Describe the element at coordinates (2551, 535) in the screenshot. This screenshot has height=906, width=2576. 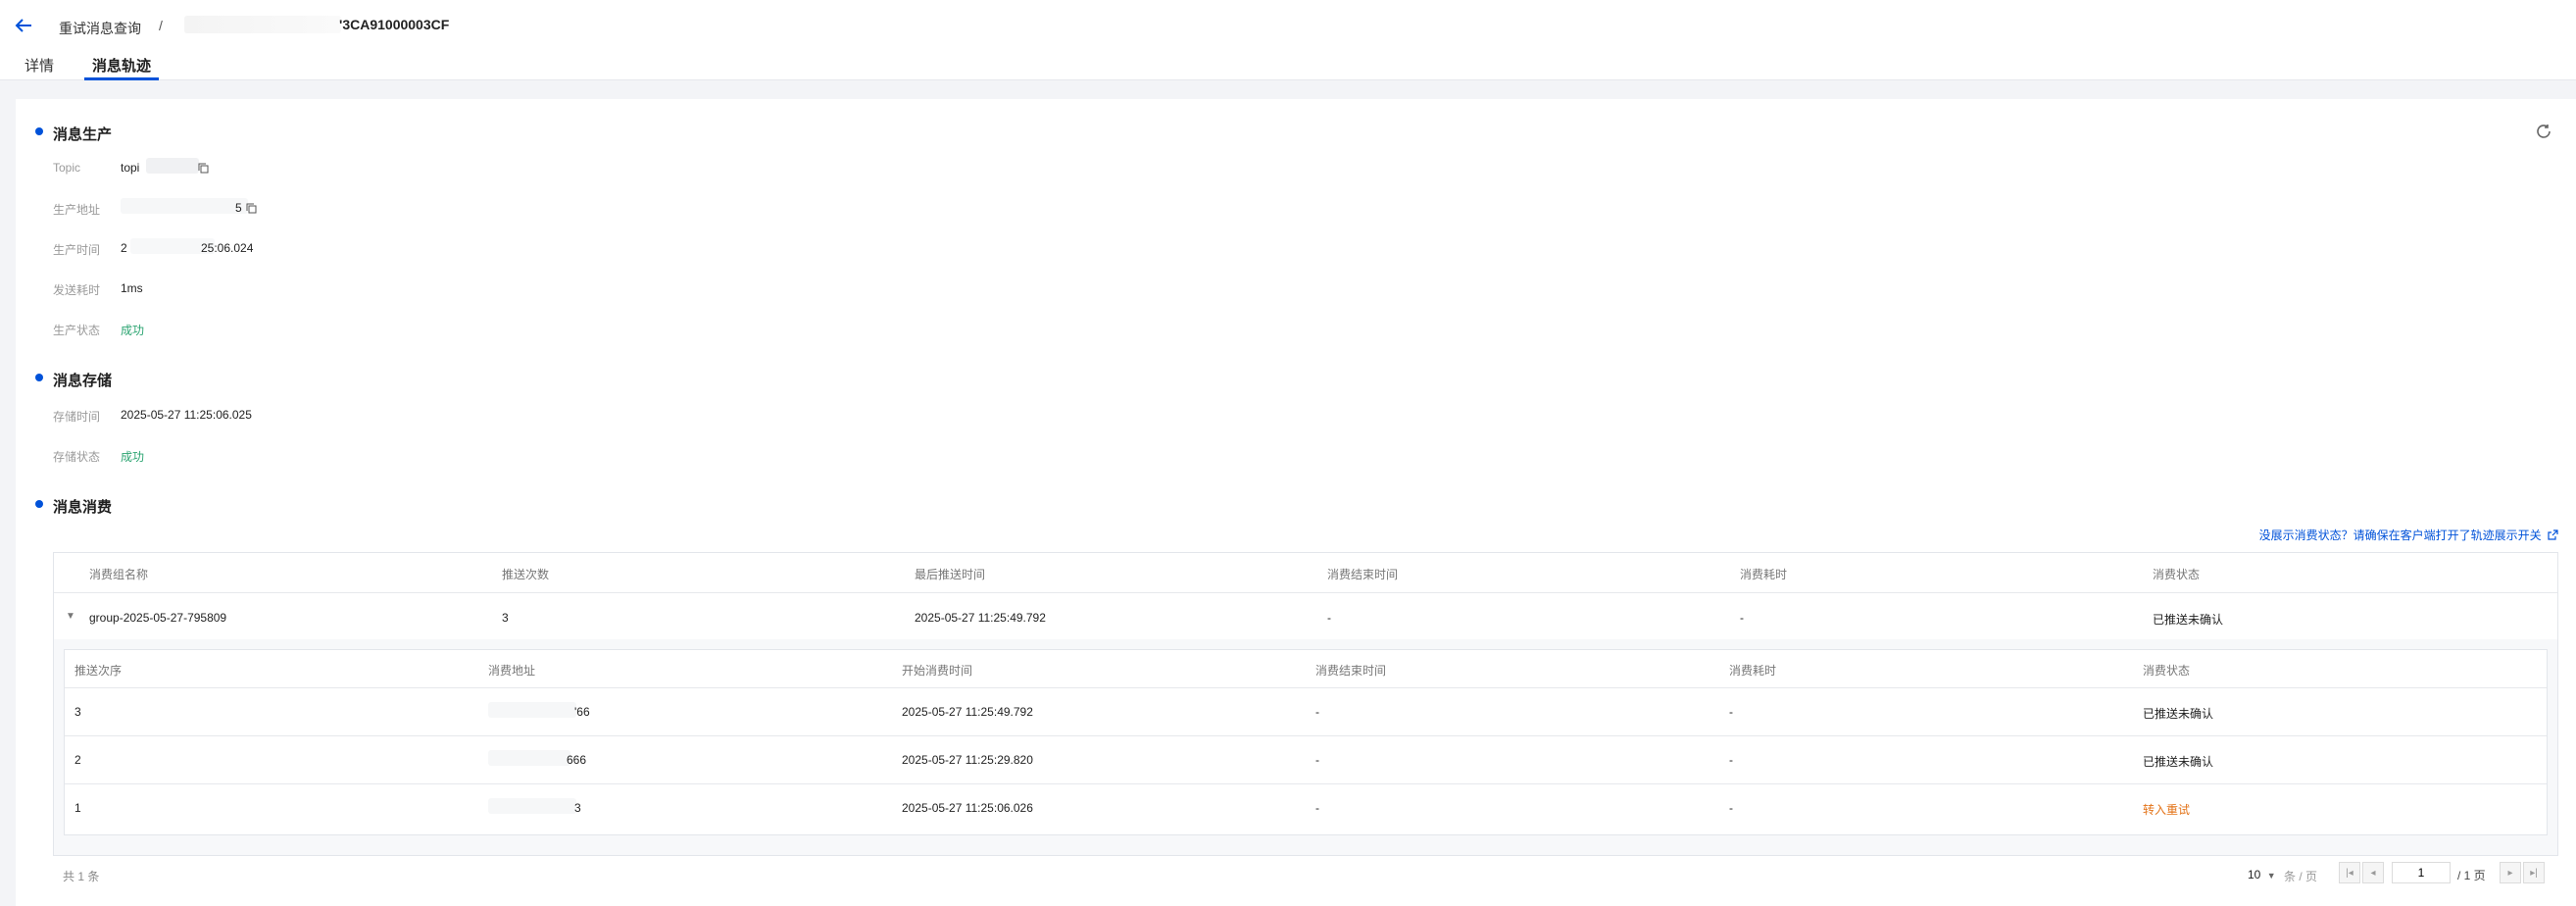
I see `external-link-icon` at that location.